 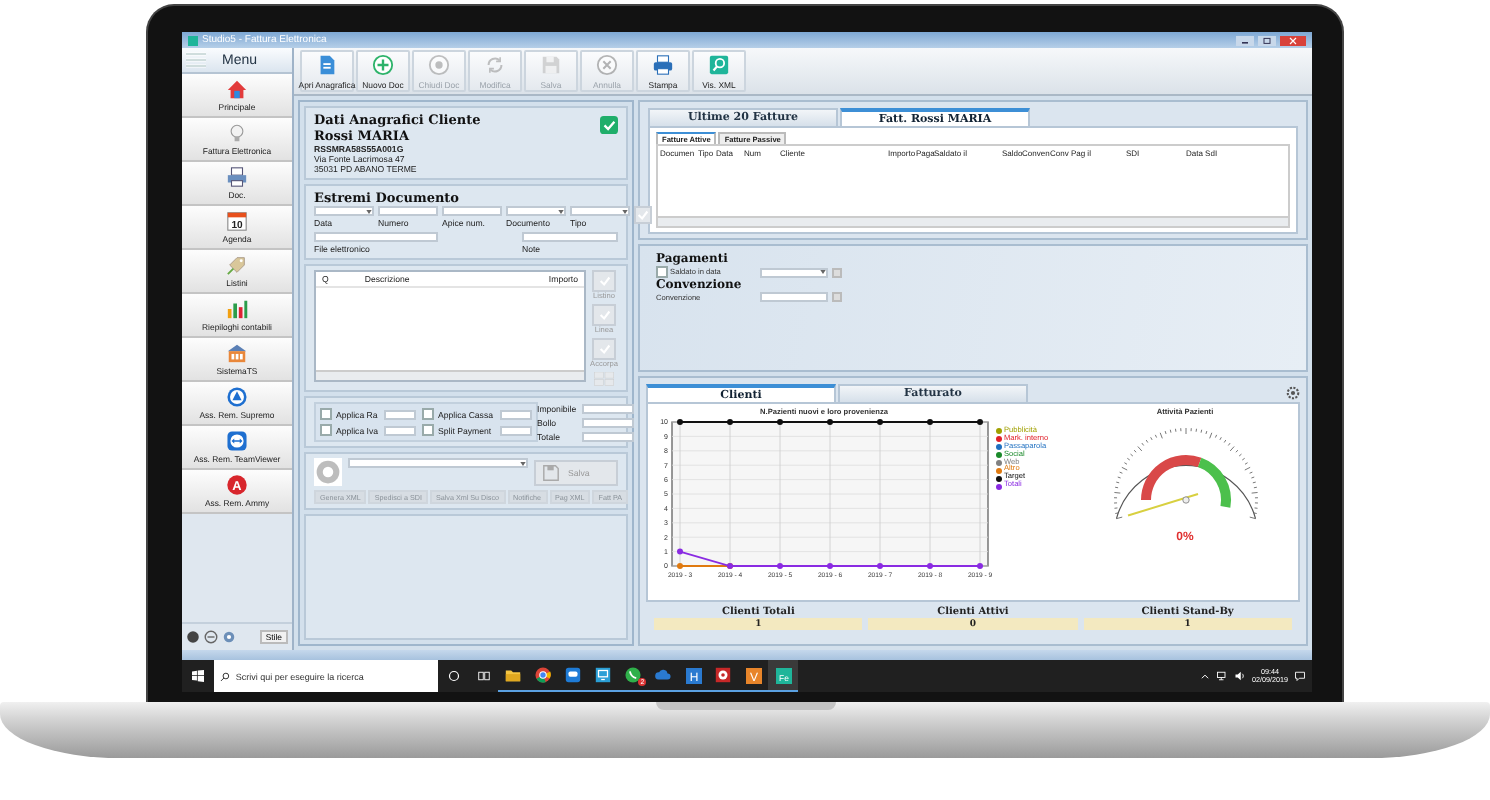 What do you see at coordinates (198, 676) in the screenshot?
I see `windows-logo-icon` at bounding box center [198, 676].